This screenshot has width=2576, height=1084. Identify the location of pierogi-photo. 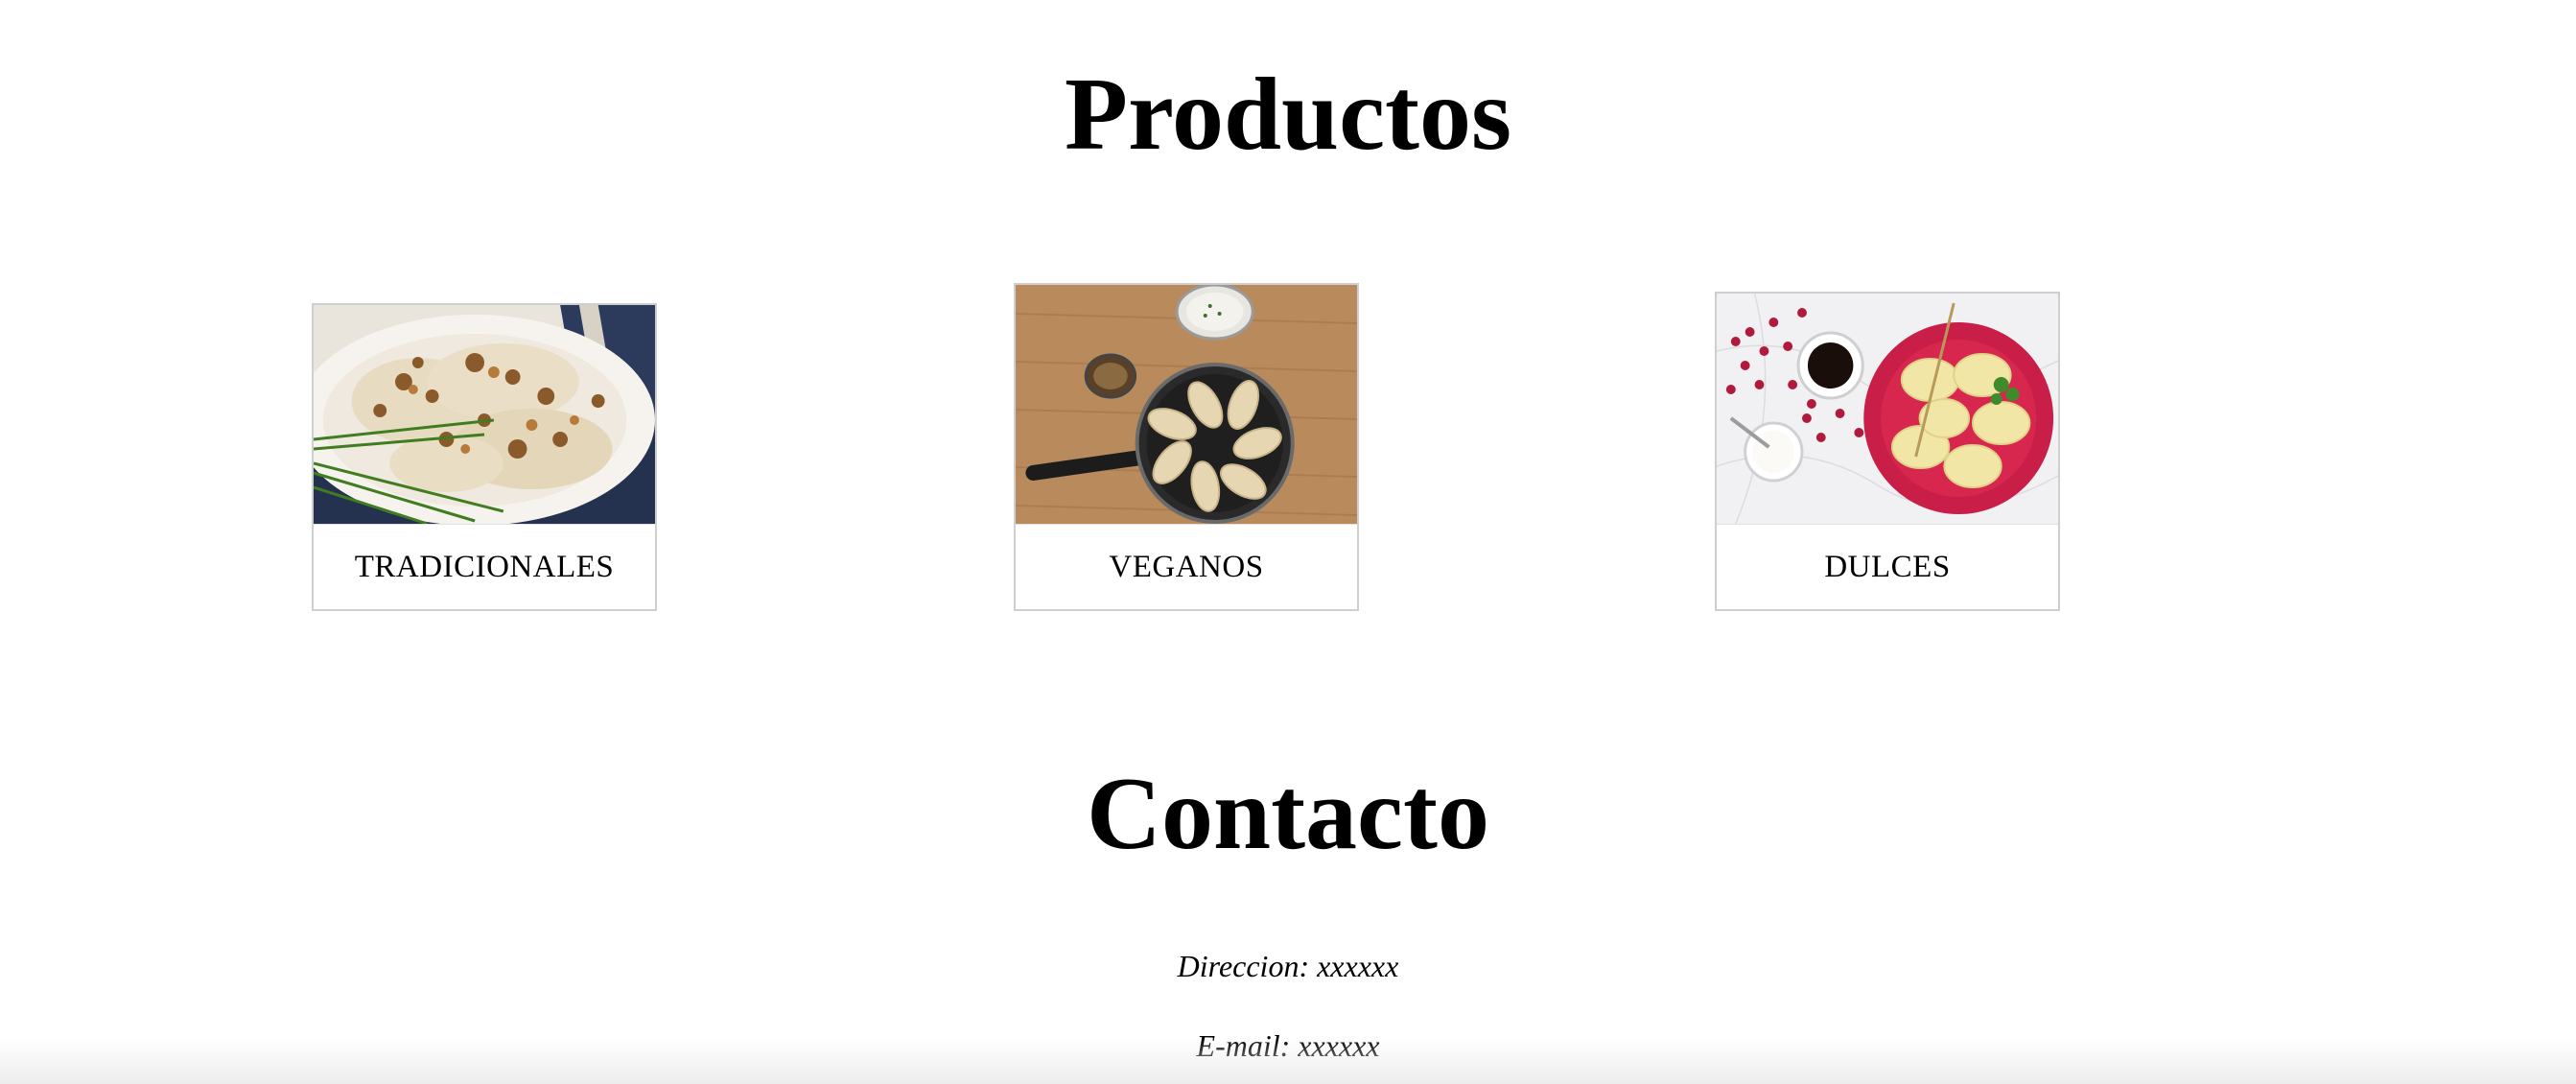
(484, 414).